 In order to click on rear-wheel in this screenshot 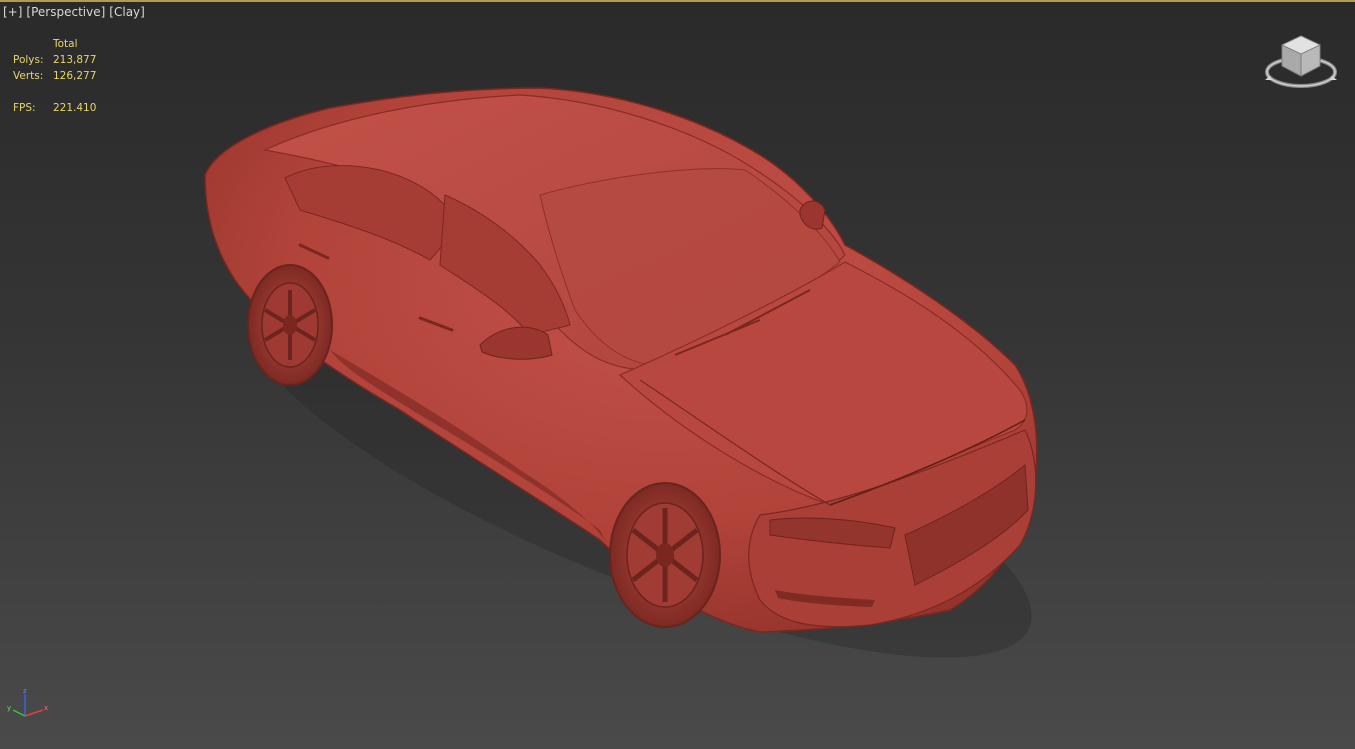, I will do `click(290, 325)`.